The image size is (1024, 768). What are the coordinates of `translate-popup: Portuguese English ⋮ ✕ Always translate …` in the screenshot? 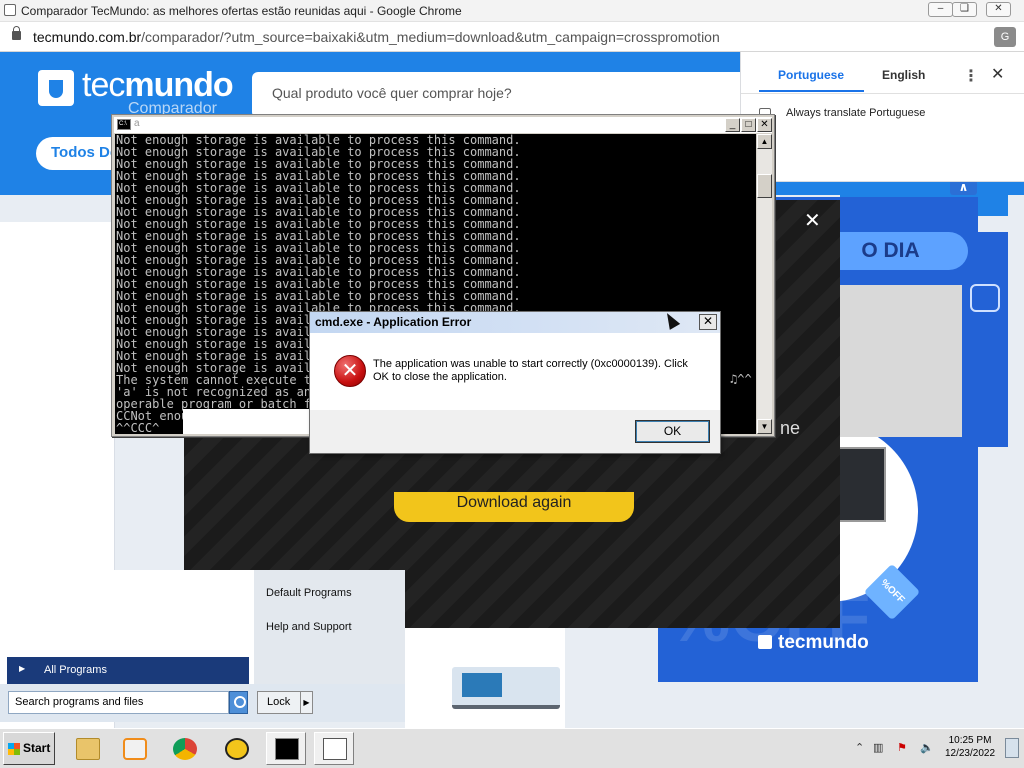 It's located at (882, 117).